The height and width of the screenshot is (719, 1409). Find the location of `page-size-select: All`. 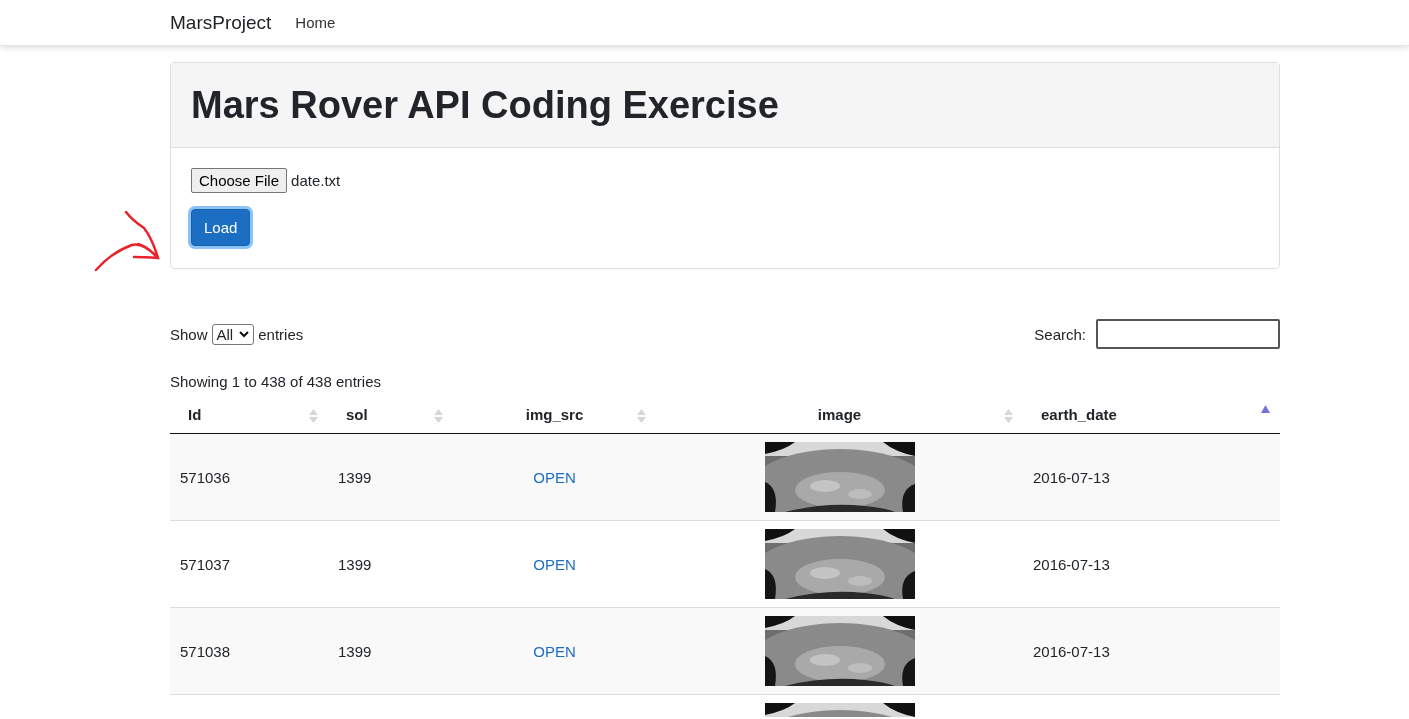

page-size-select: All is located at coordinates (233, 334).